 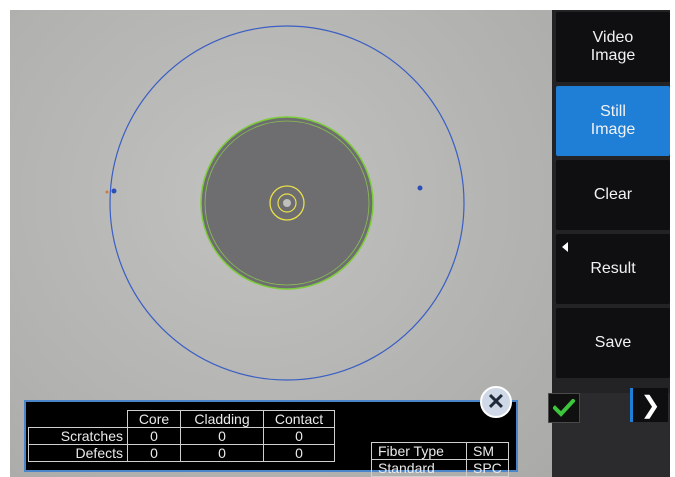 What do you see at coordinates (78, 419) in the screenshot?
I see `header-spacer` at bounding box center [78, 419].